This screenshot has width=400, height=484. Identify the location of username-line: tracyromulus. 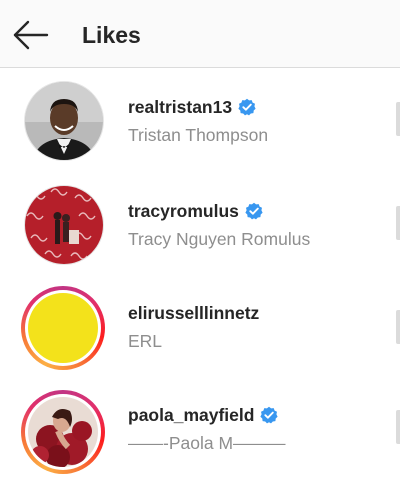
(195, 211).